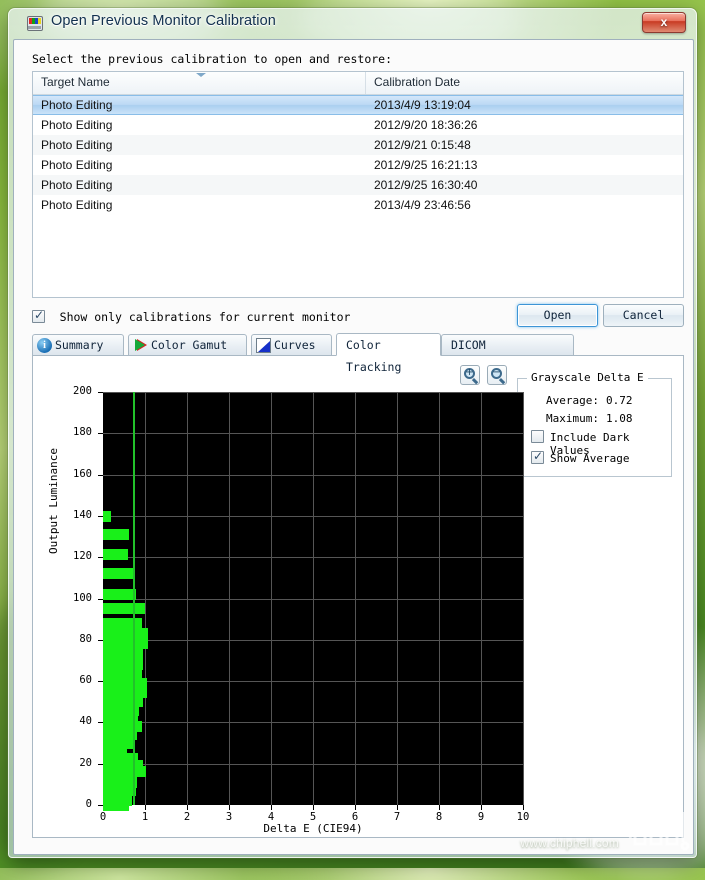  What do you see at coordinates (660, 827) in the screenshot?
I see `chiphell-logo` at bounding box center [660, 827].